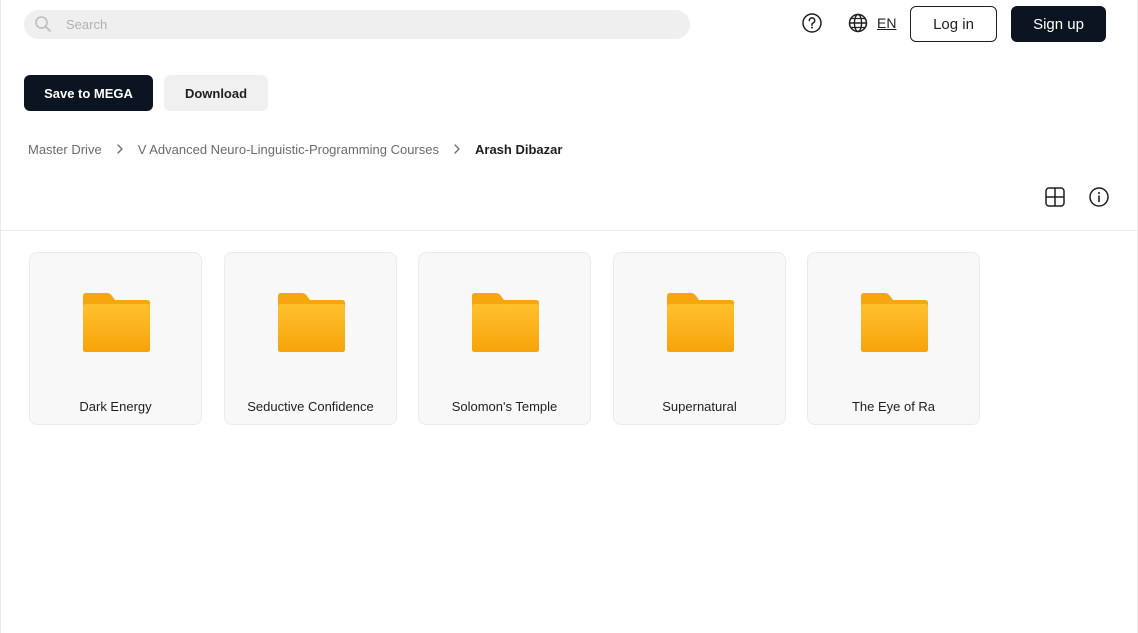 This screenshot has height=633, width=1138. Describe the element at coordinates (699, 406) in the screenshot. I see `folder-name: Supernatural` at that location.